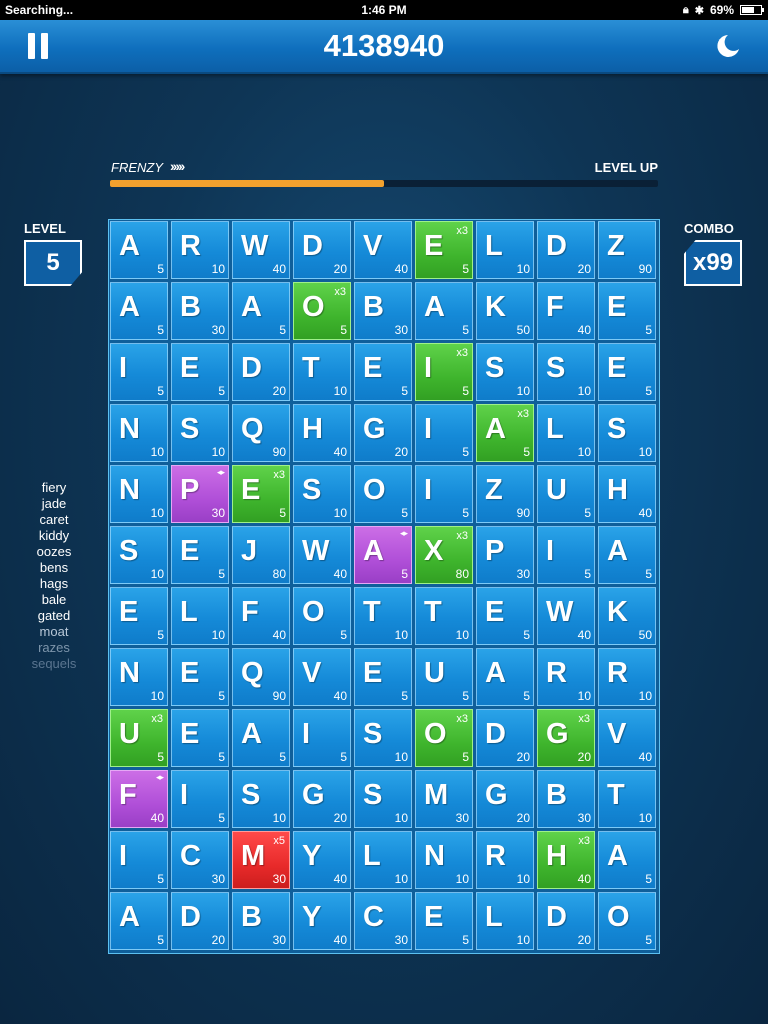 This screenshot has height=1024, width=768. Describe the element at coordinates (139, 738) in the screenshot. I see `letter-tile: U 5 x3` at that location.